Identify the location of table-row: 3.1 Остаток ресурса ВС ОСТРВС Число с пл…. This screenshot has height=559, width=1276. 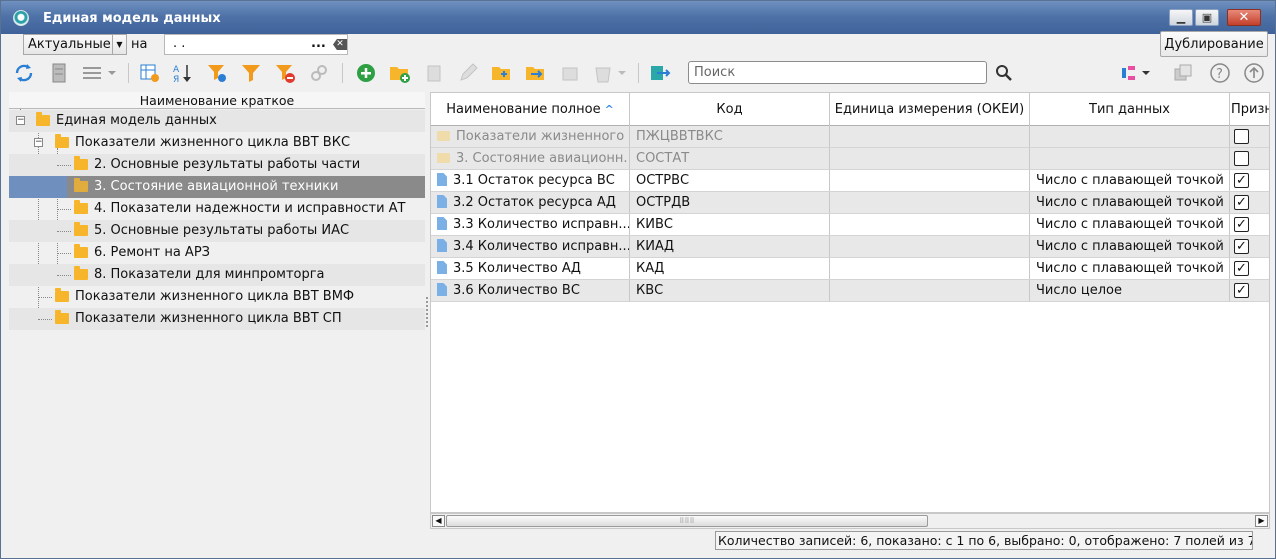
(850, 181).